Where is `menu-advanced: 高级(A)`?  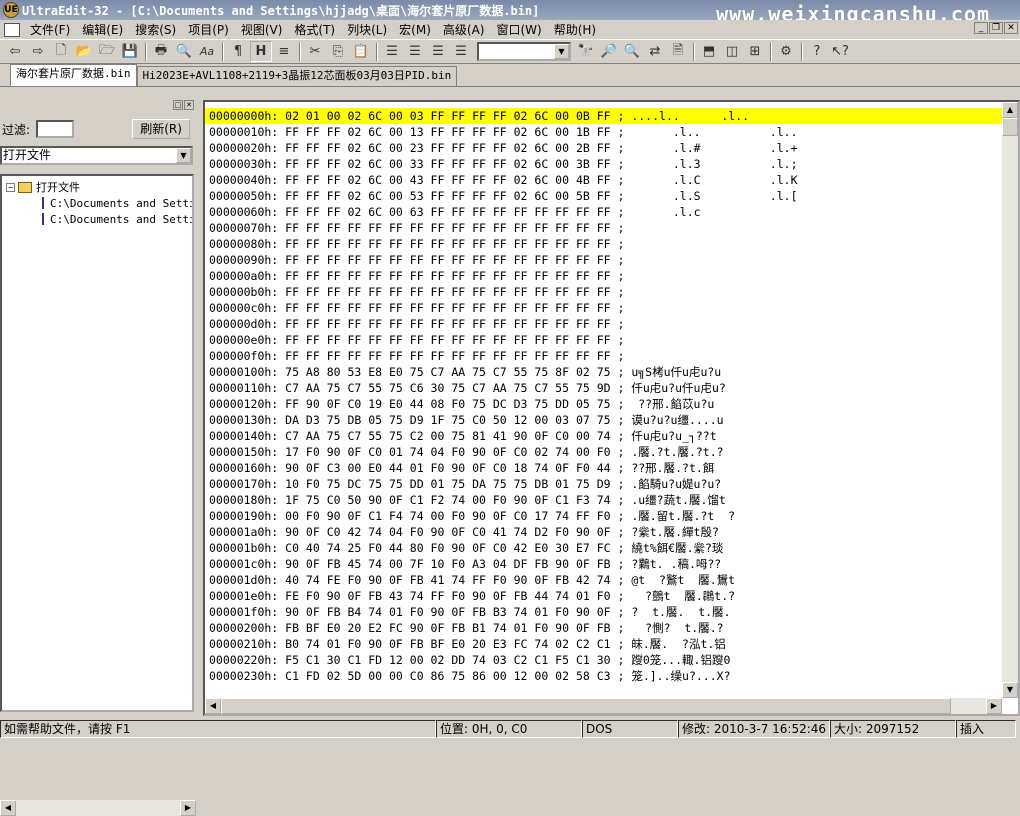 menu-advanced: 高级(A) is located at coordinates (464, 30).